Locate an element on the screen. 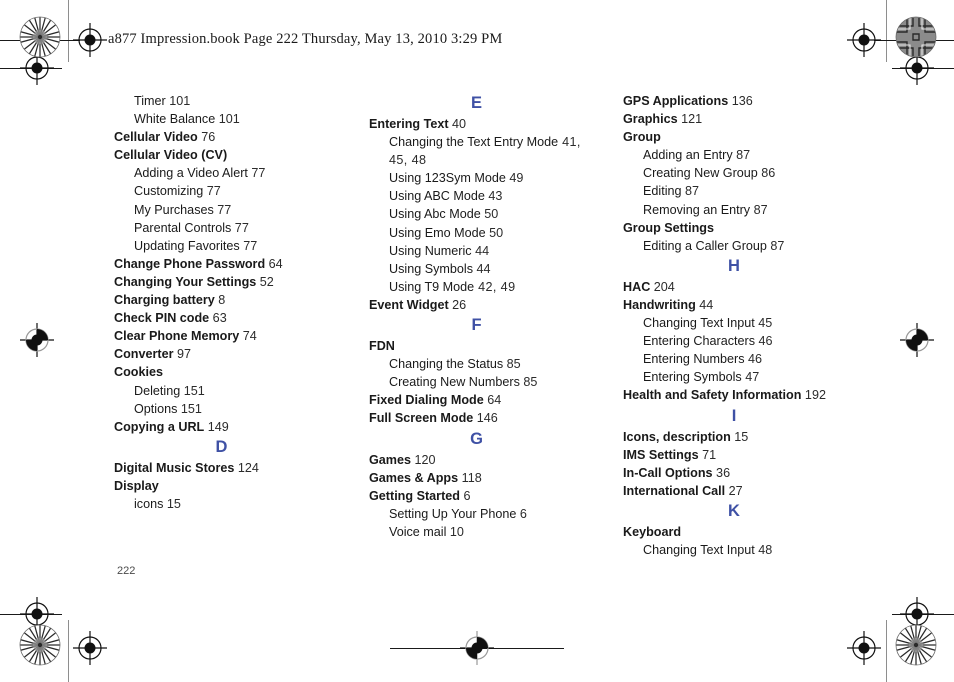 The height and width of the screenshot is (682, 954). trim-line-right-top is located at coordinates (886, 31).